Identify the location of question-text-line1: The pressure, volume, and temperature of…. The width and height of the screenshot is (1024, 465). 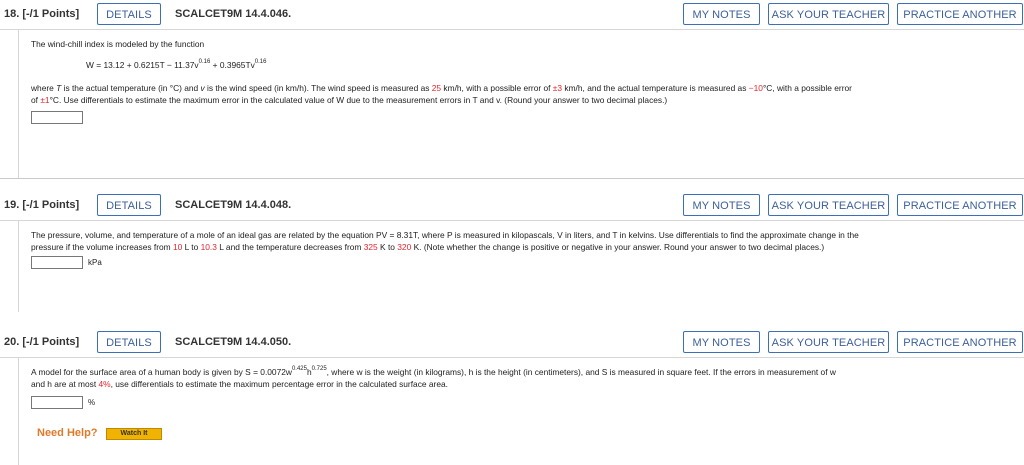
(445, 235).